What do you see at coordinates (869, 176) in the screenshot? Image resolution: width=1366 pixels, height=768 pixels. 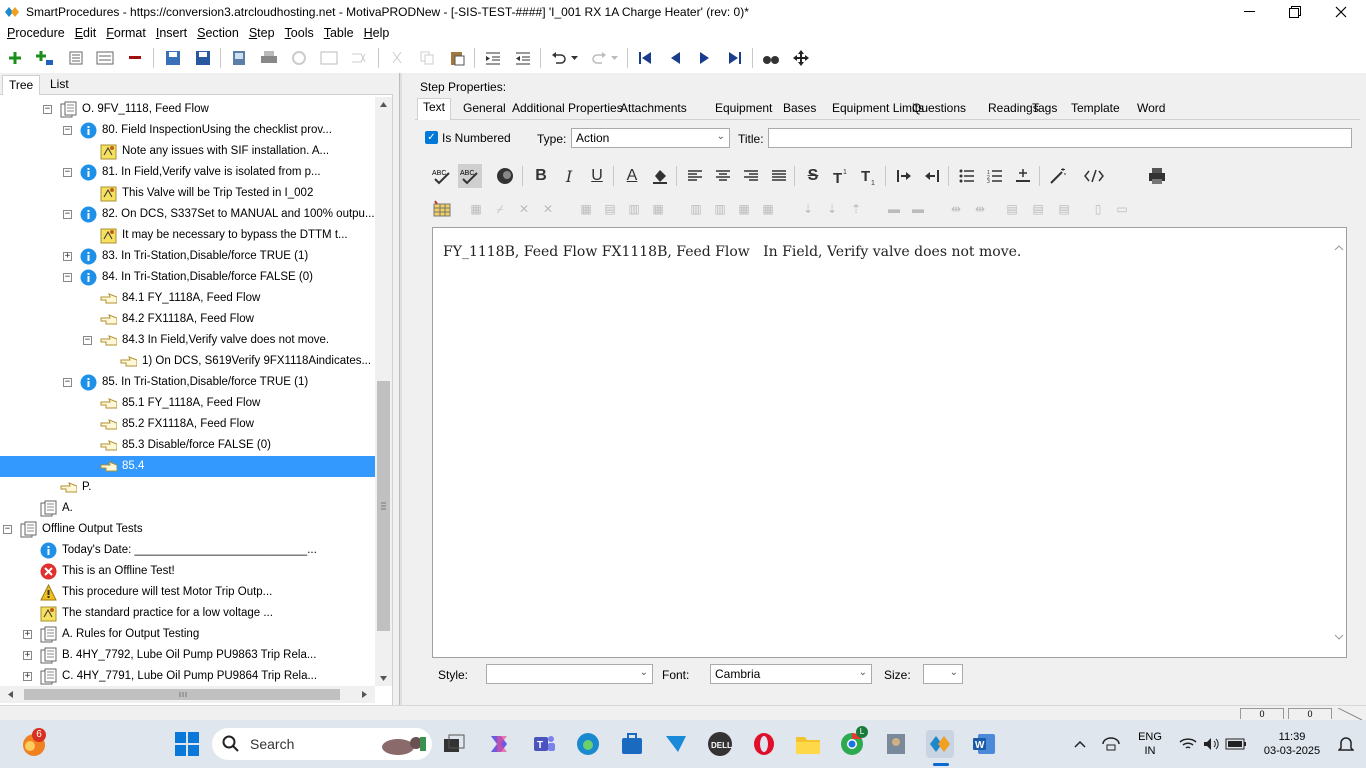 I see `subscript-icon: T1` at bounding box center [869, 176].